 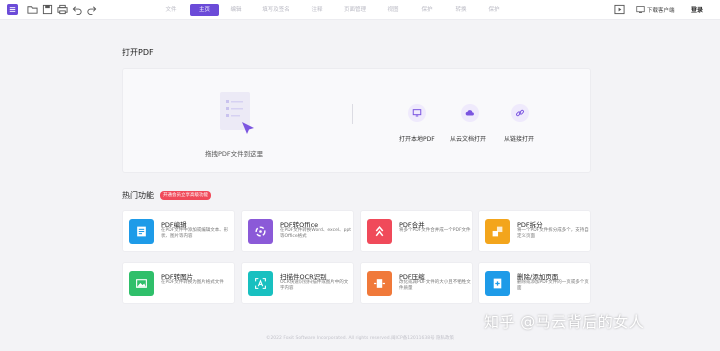 I want to click on ocr-icon, so click(x=260, y=283).